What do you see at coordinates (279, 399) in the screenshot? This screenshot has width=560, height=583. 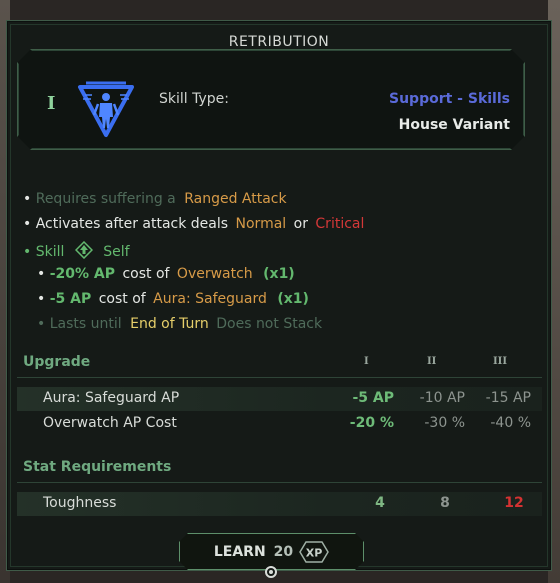 I see `upgrade-row: Aura: Safeguard AP -5 AP -10 AP -15 AP` at bounding box center [279, 399].